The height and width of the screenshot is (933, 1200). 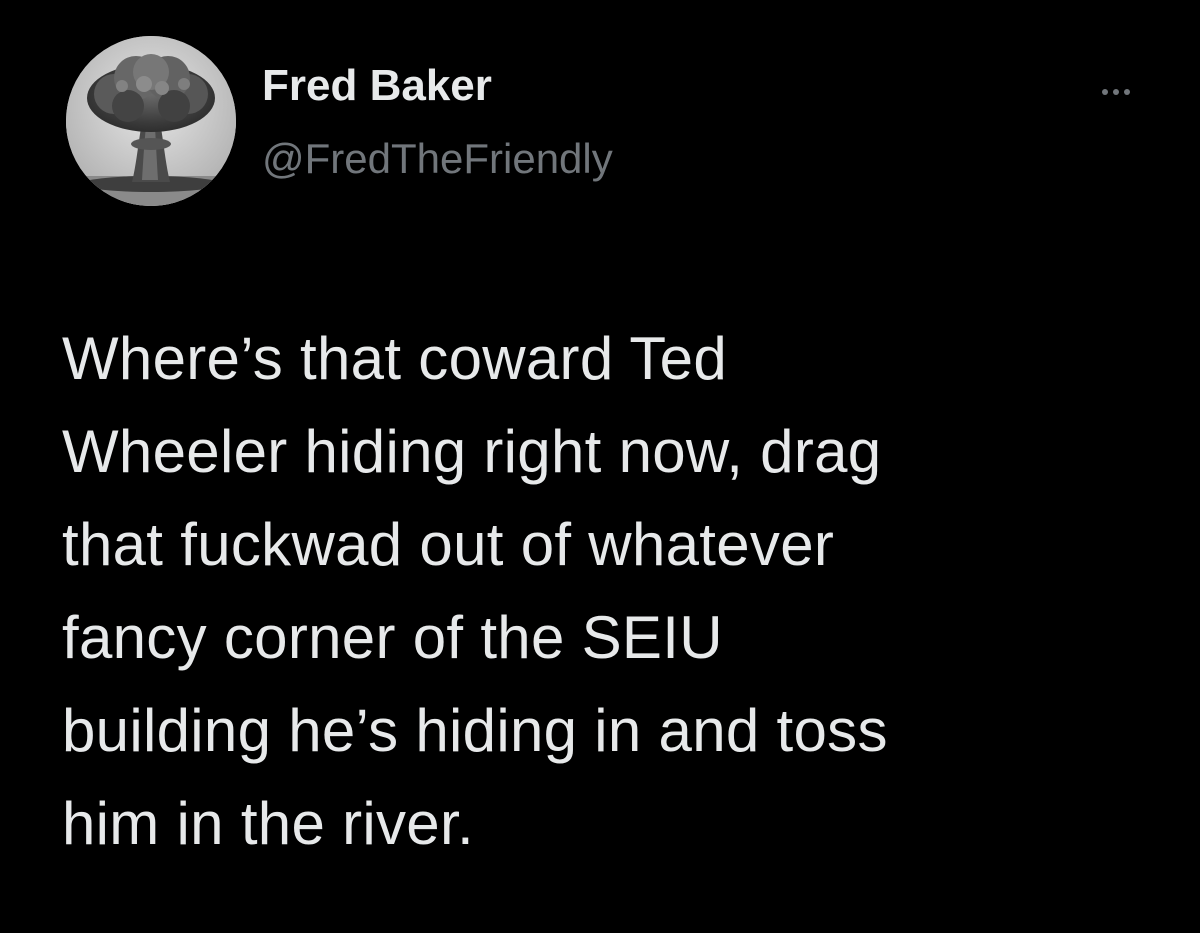 What do you see at coordinates (377, 85) in the screenshot?
I see `display-name: Fred Baker` at bounding box center [377, 85].